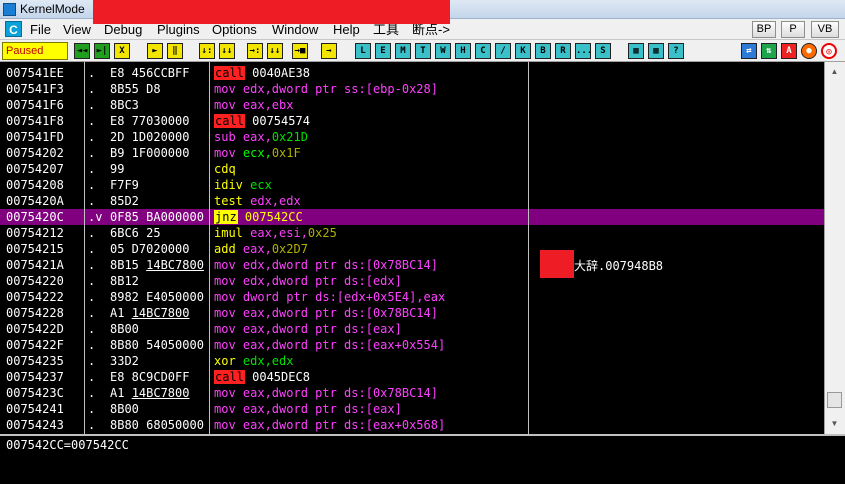  Describe the element at coordinates (412, 281) in the screenshot. I see `disasm-row: 00754220. 8B12 mov edx,dword ptr ds:[edx]` at that location.